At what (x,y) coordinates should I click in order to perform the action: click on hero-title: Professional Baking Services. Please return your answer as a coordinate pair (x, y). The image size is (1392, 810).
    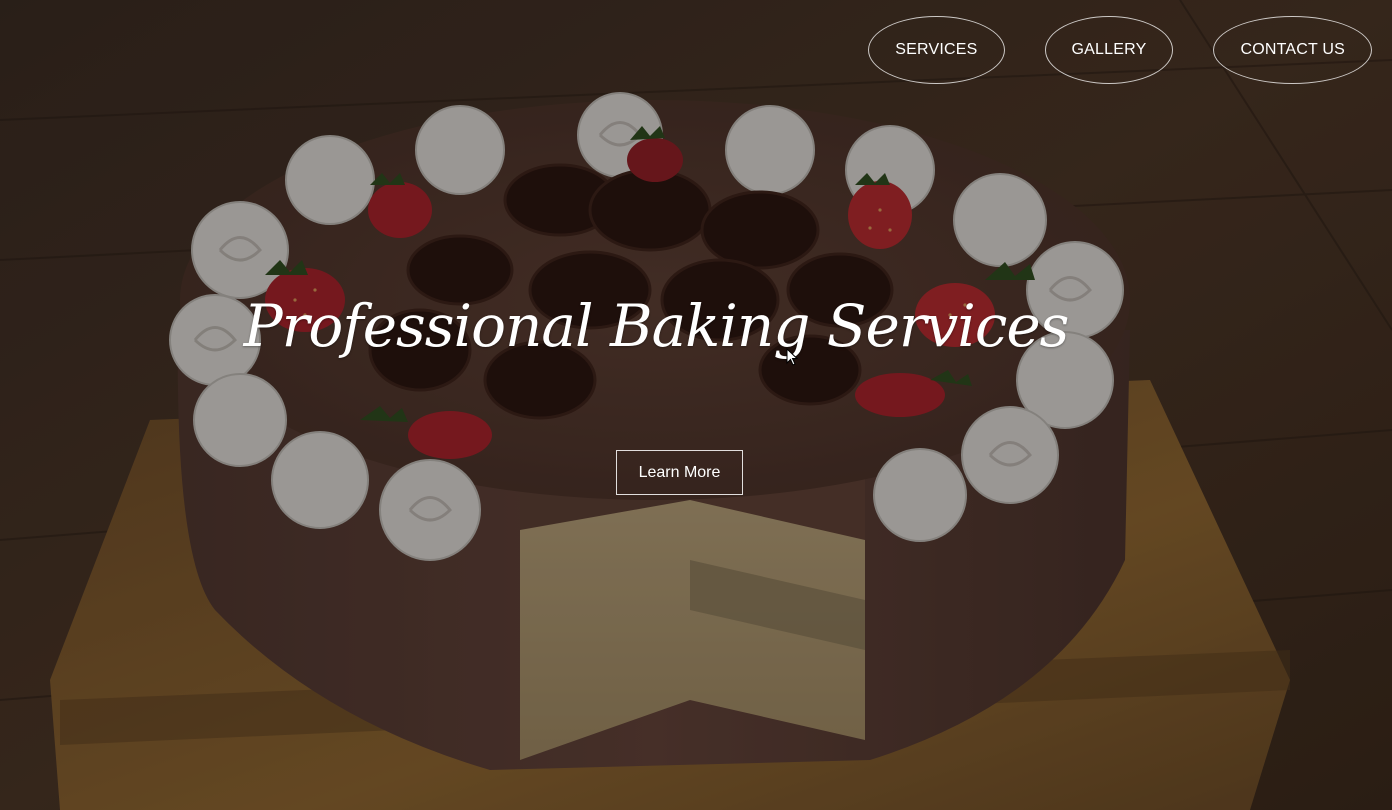
    Looking at the image, I should click on (656, 326).